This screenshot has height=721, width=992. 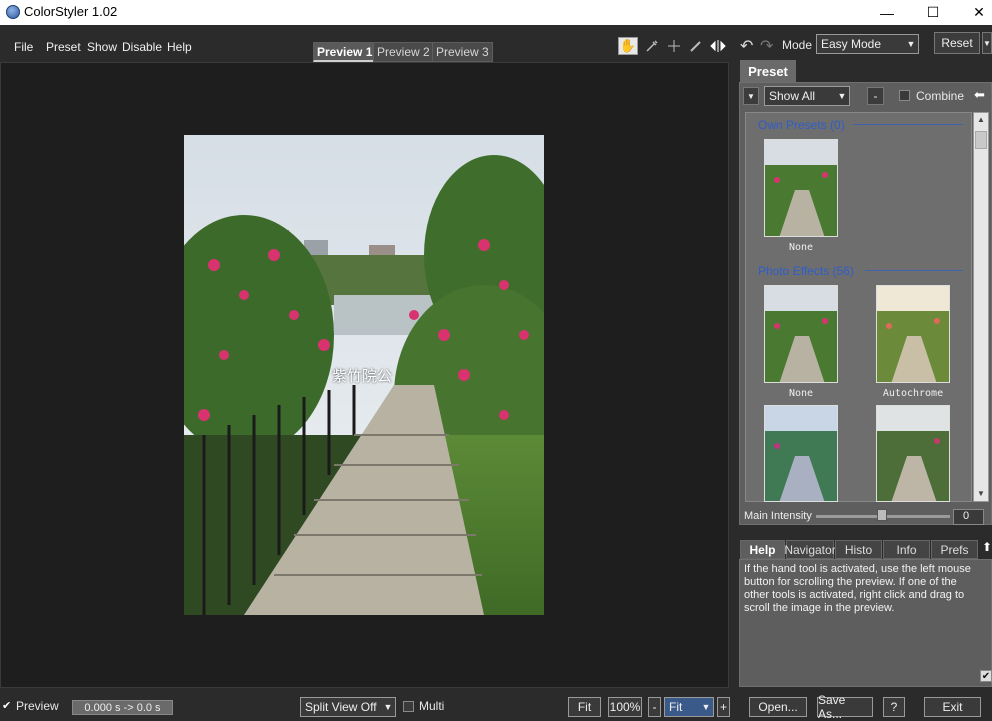 What do you see at coordinates (987, 547) in the screenshot?
I see `expand-panel-icon: ⬆` at bounding box center [987, 547].